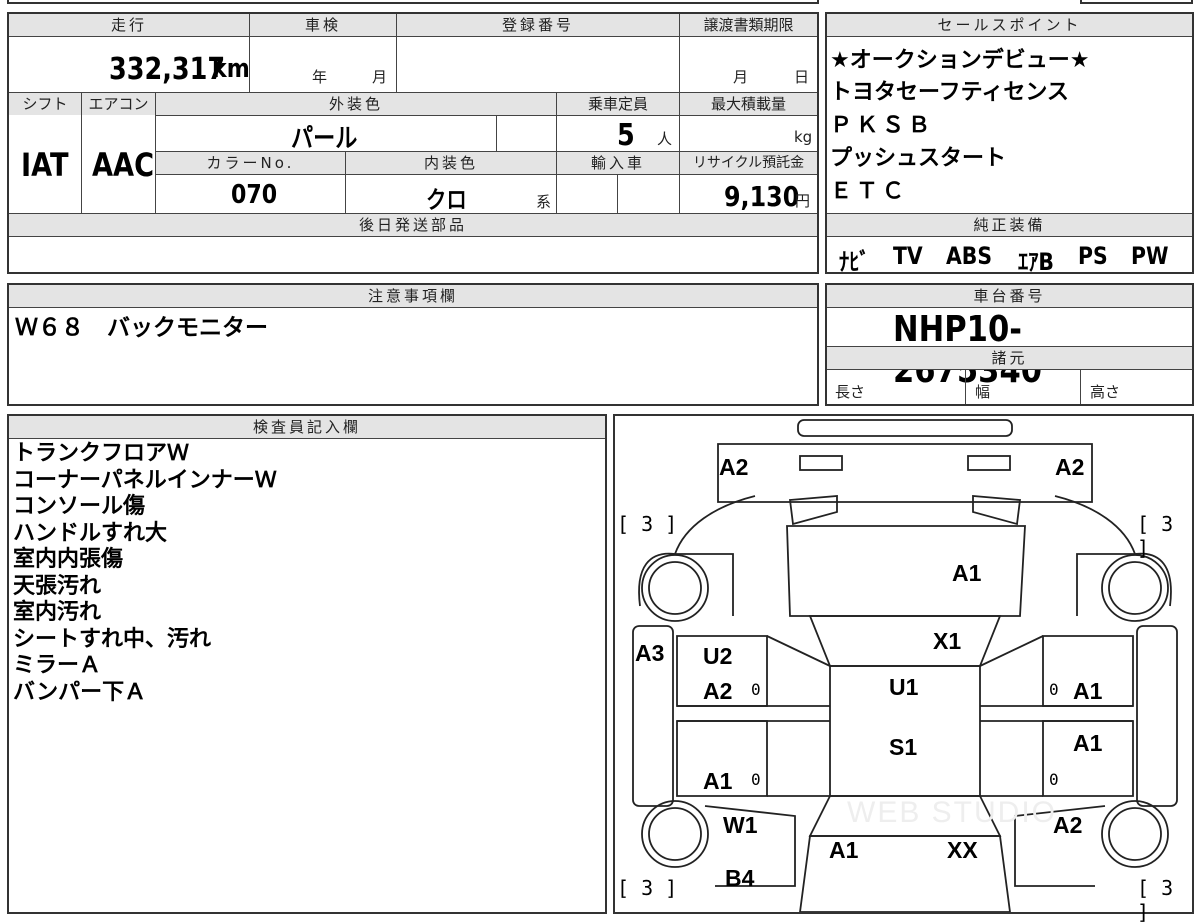  Describe the element at coordinates (718, 781) in the screenshot. I see `damage-left-front-door: A1` at that location.